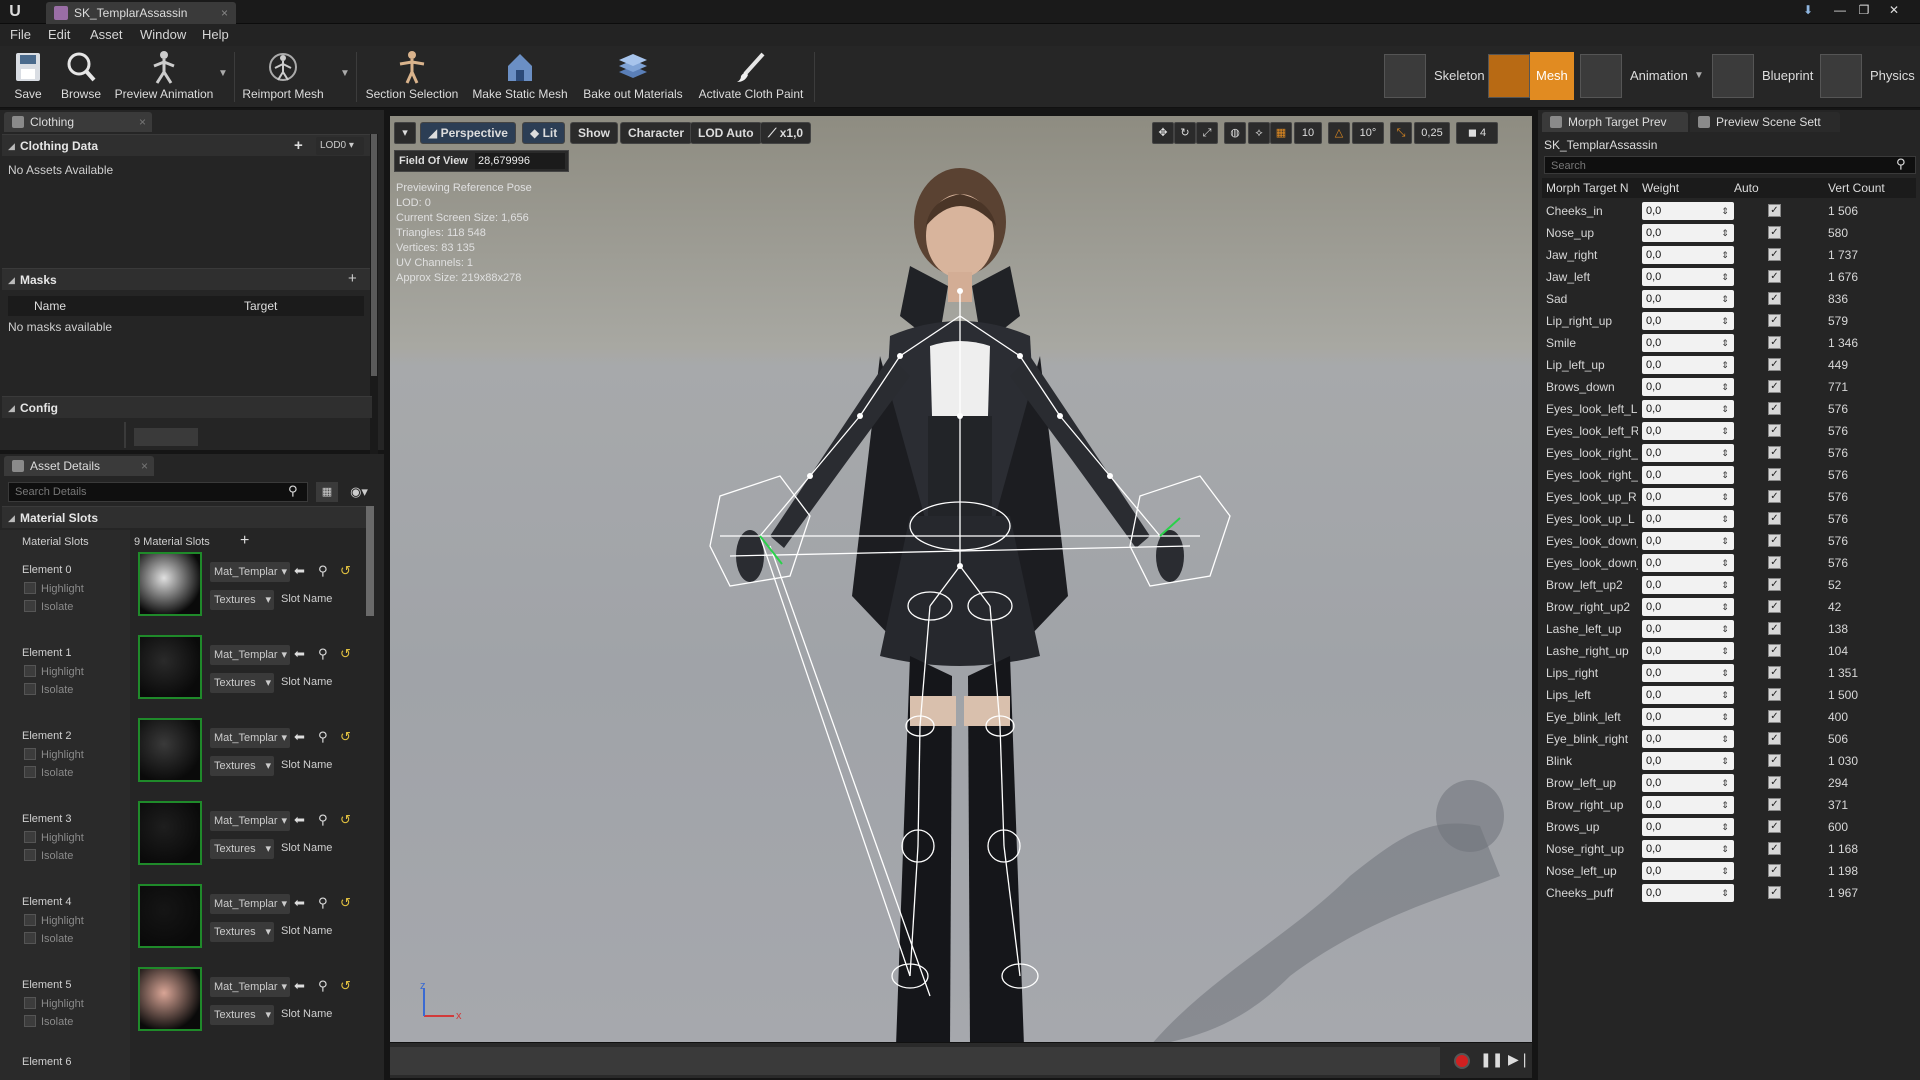  Describe the element at coordinates (187, 279) in the screenshot. I see `masks-header: ◢ Masks` at that location.